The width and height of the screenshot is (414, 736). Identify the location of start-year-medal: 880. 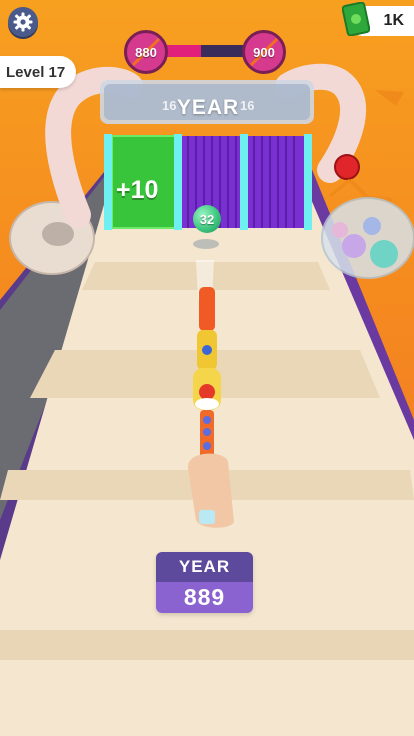
(146, 52).